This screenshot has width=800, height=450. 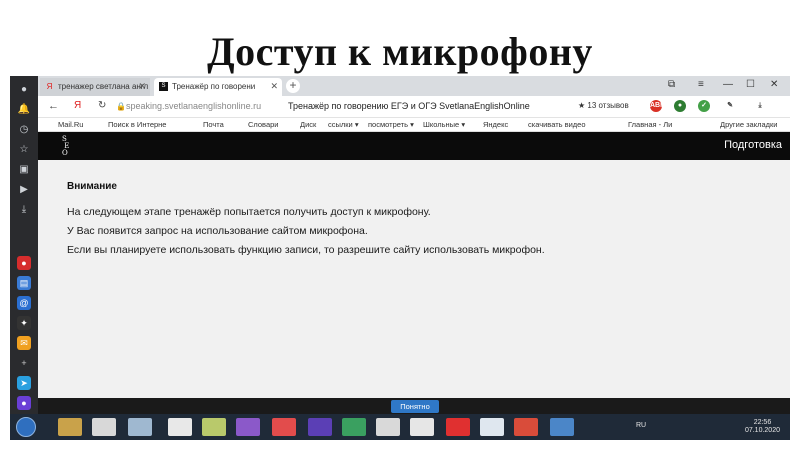 What do you see at coordinates (77, 105) in the screenshot?
I see `yandex-home-icon: Я` at bounding box center [77, 105].